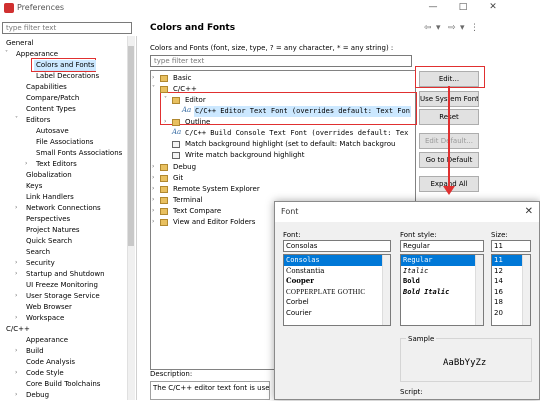  Describe the element at coordinates (462, 28) in the screenshot. I see `forward-dropdown-icon: ▾` at that location.